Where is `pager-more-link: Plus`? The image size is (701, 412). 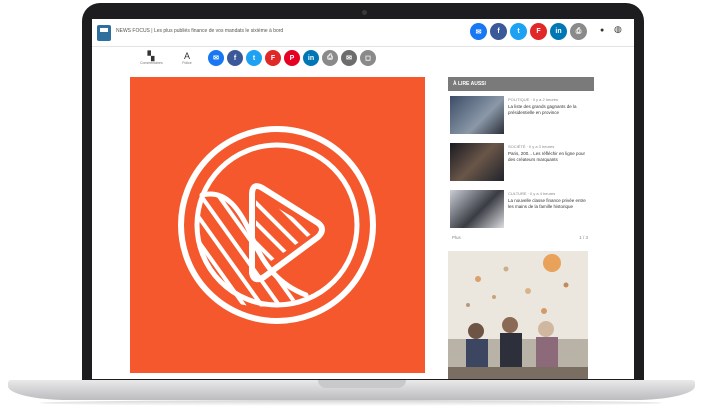 pager-more-link: Plus is located at coordinates (456, 237).